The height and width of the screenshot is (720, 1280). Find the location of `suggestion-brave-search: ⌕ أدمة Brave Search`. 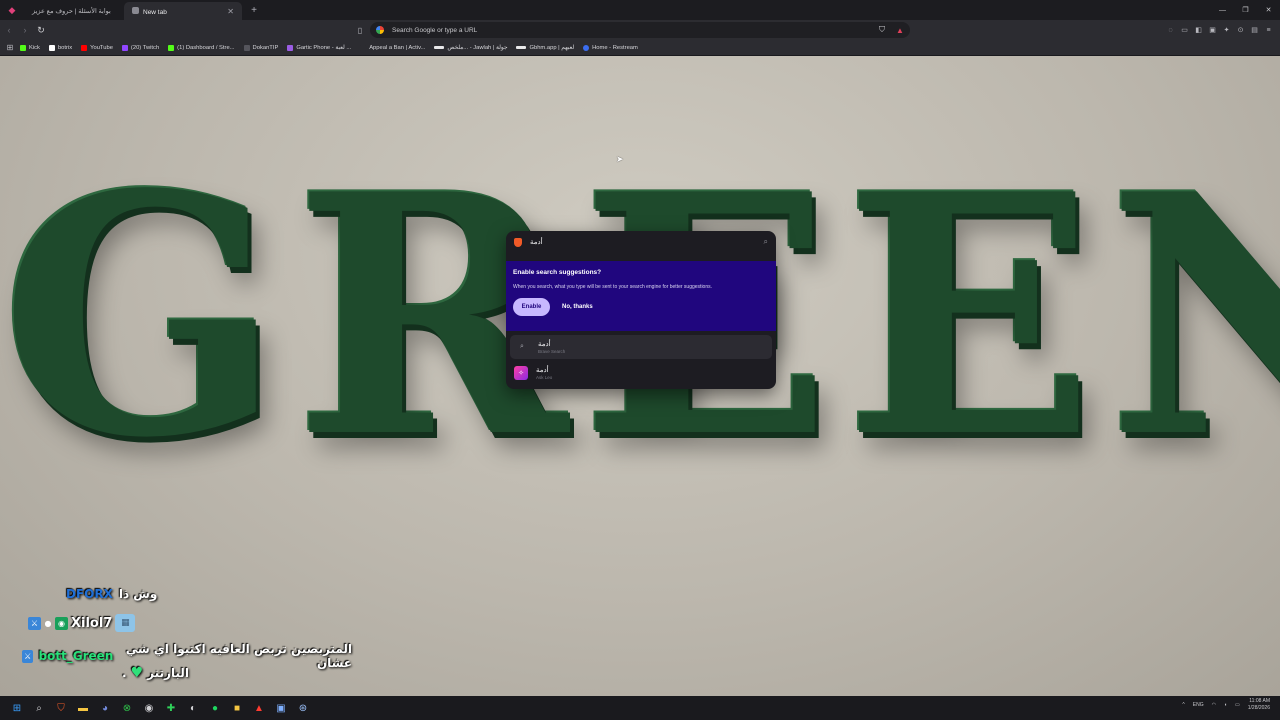

suggestion-brave-search: ⌕ أدمة Brave Search is located at coordinates (641, 347).